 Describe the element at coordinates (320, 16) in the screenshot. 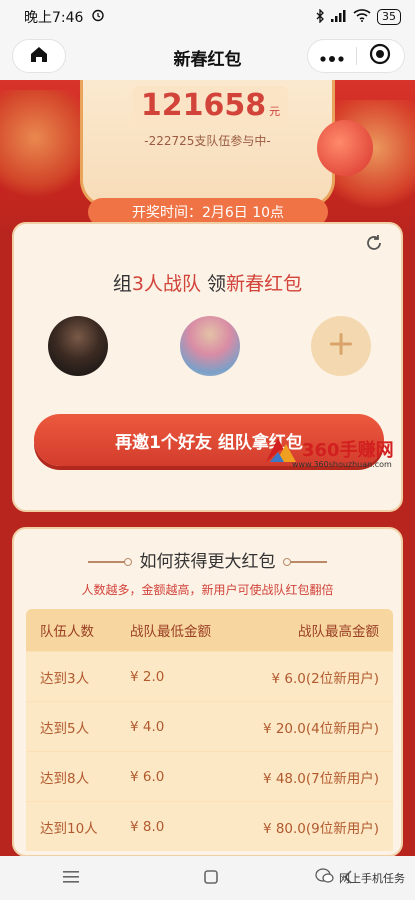

I see `bluetooth-icon` at that location.